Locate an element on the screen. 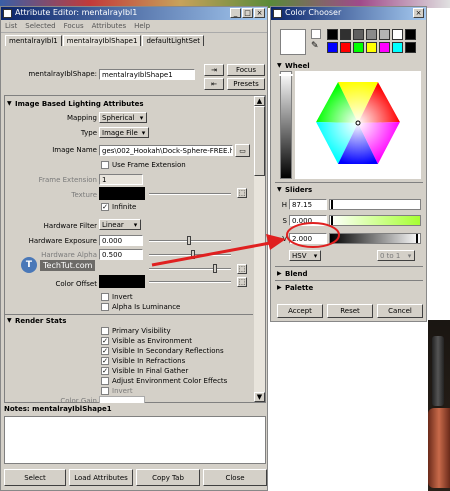 This screenshot has width=450, height=491. tutorial-annotation-overlay is located at coordinates (245, 244).